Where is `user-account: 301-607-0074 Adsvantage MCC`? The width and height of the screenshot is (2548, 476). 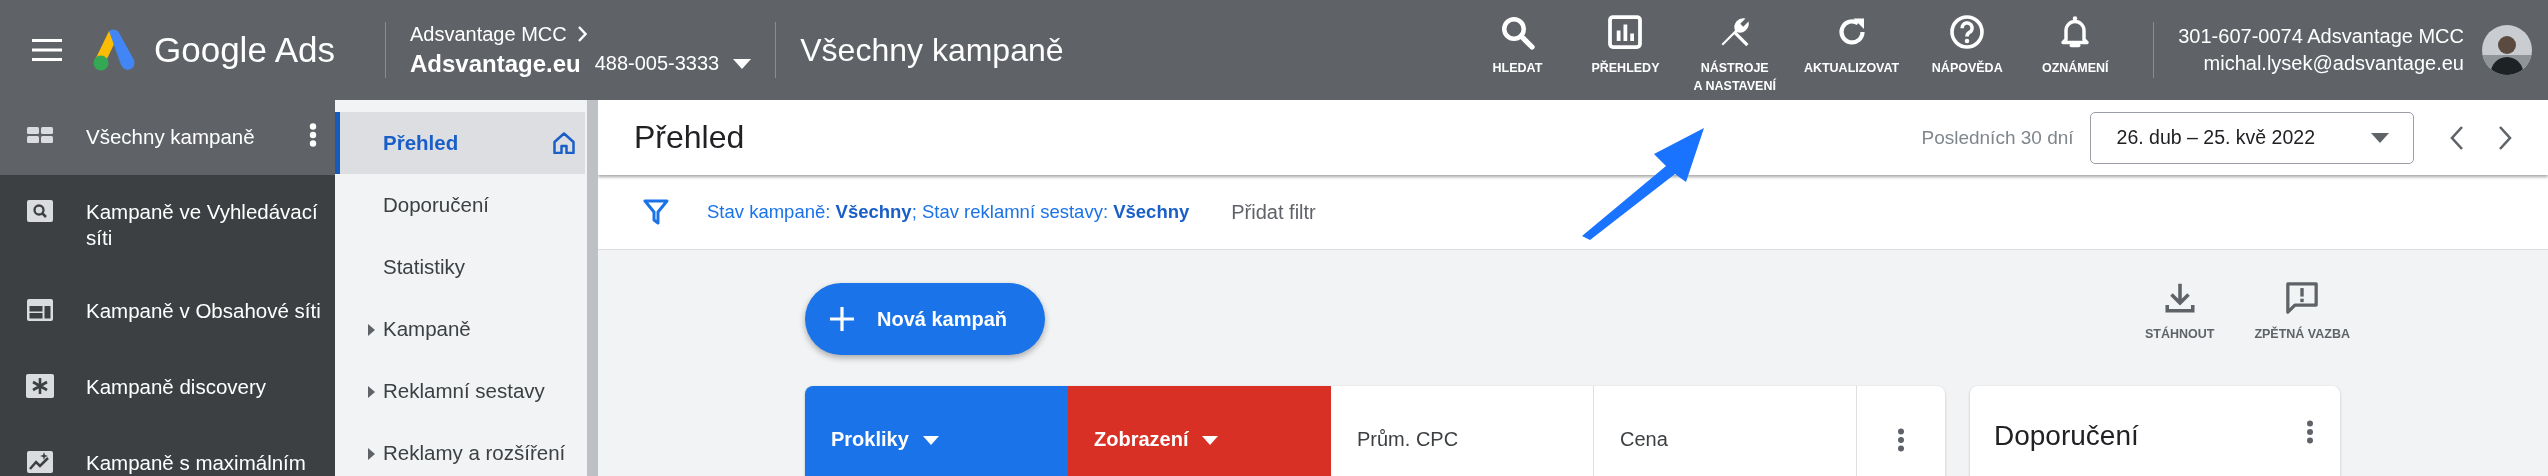
user-account: 301-607-0074 Adsvantage MCC is located at coordinates (2321, 36).